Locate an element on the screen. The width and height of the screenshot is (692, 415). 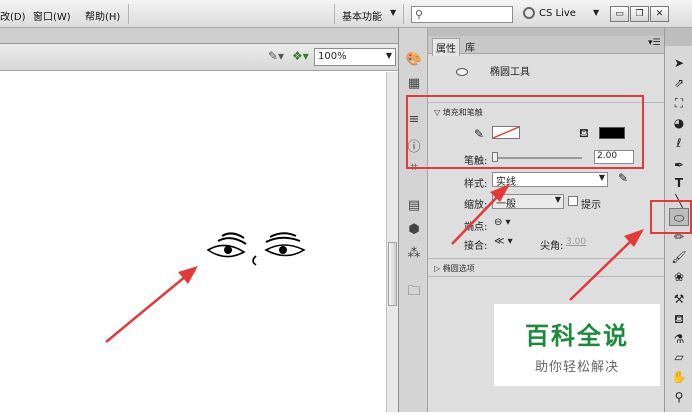
watermark-subtitle: 助你轻松解决 is located at coordinates (576, 367).